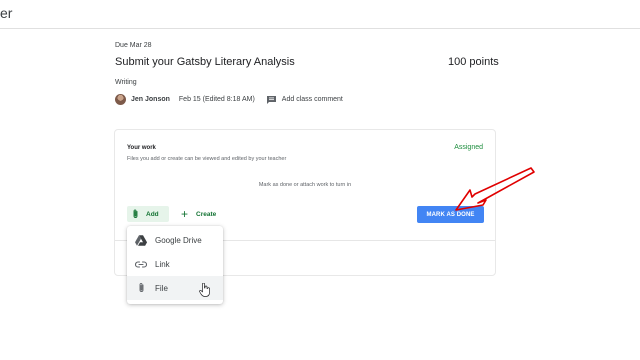 This screenshot has width=640, height=360. What do you see at coordinates (150, 99) in the screenshot?
I see `author-name: Jen Jonson` at bounding box center [150, 99].